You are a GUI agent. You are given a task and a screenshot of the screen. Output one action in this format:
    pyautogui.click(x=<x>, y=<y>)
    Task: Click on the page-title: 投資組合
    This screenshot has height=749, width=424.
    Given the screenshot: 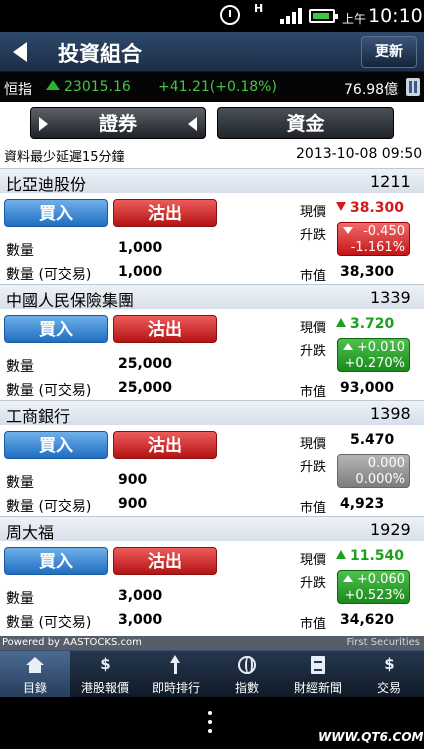 What is the action you would take?
    pyautogui.click(x=100, y=54)
    